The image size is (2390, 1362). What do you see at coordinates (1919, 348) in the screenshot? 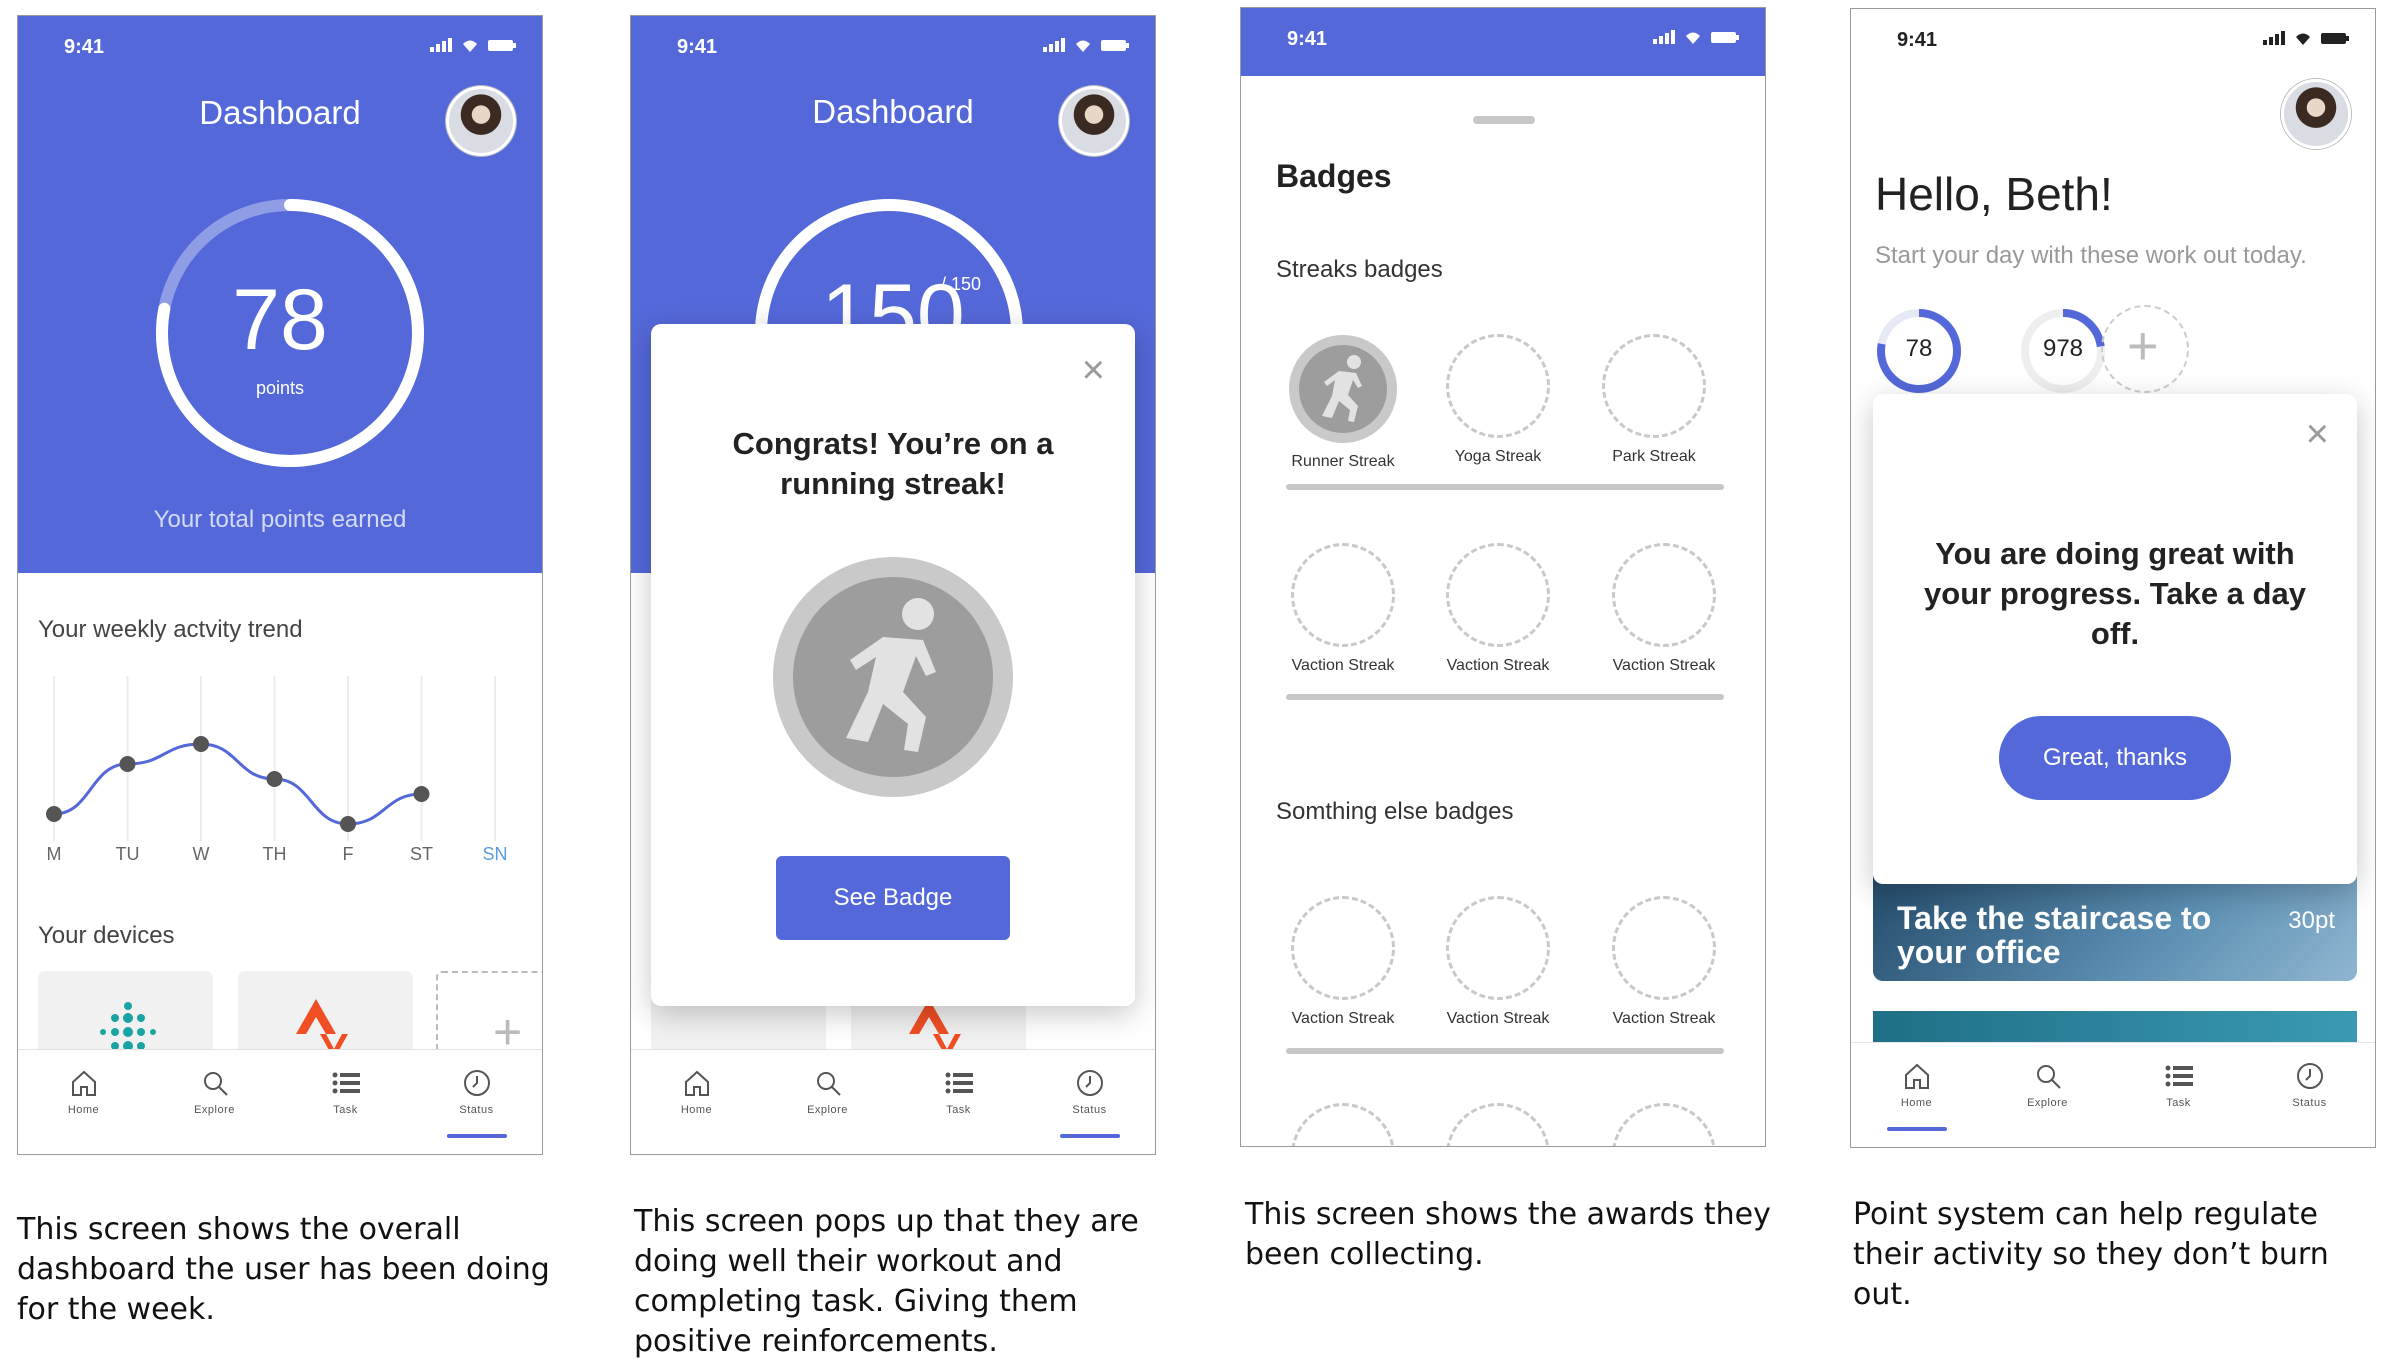
I see `ring-value: 78` at bounding box center [1919, 348].